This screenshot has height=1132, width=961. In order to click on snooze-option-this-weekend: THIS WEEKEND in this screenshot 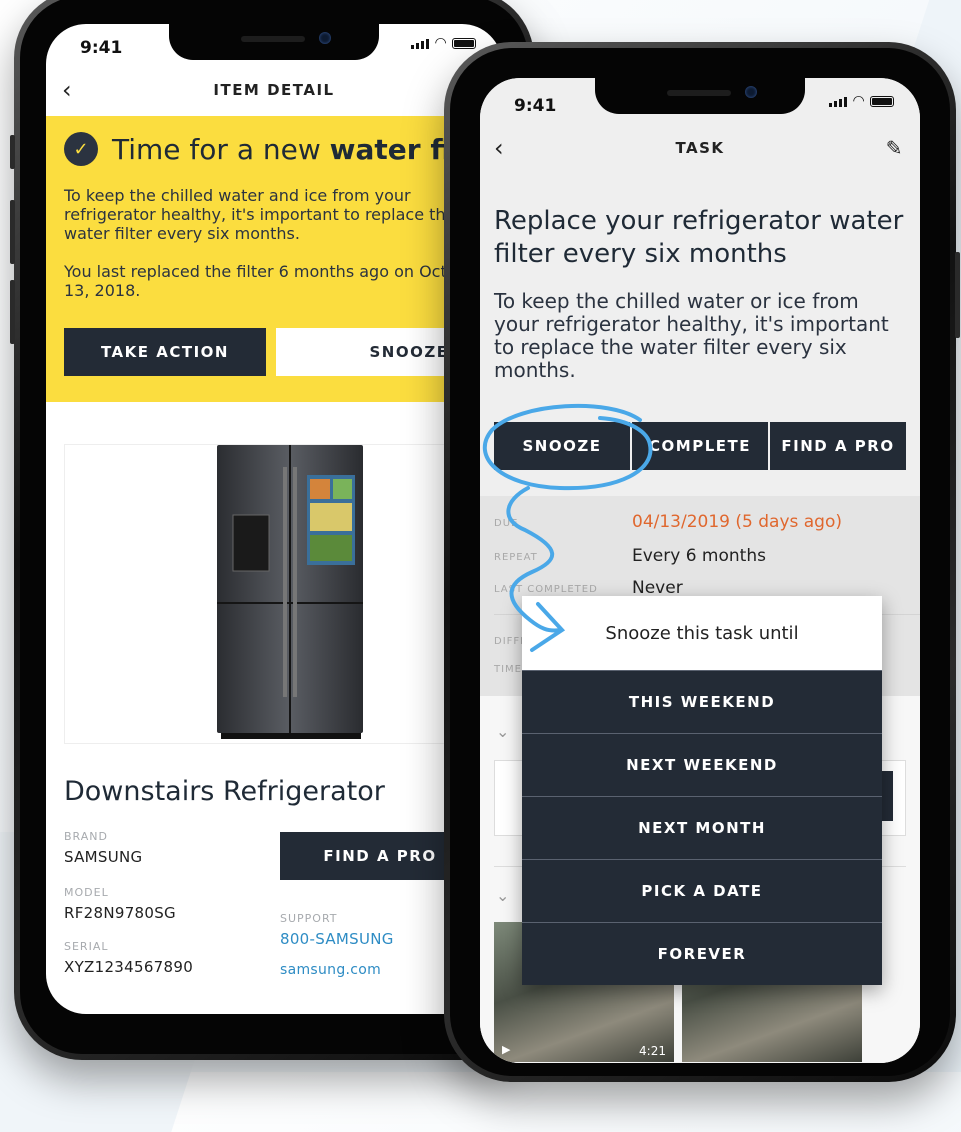, I will do `click(702, 701)`.